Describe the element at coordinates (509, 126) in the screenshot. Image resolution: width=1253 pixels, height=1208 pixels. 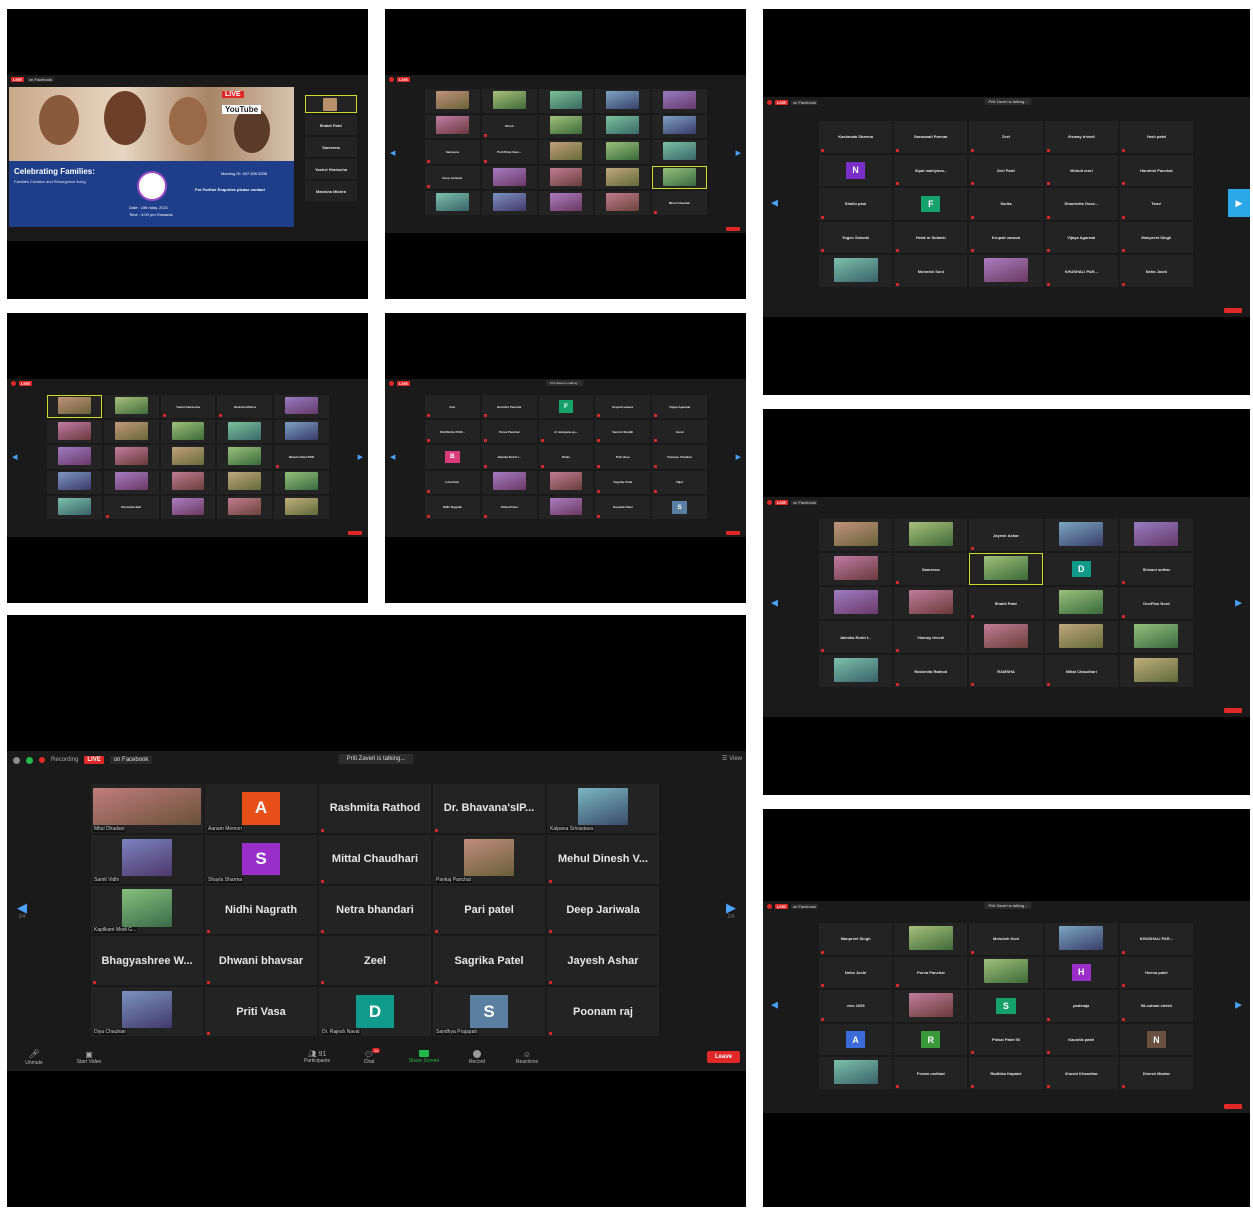
I see `participant-tile: Dhruti` at that location.